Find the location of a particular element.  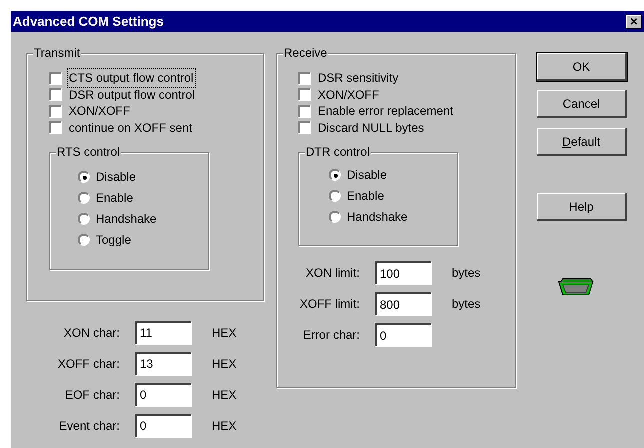

field-label: XON limit: is located at coordinates (332, 273).